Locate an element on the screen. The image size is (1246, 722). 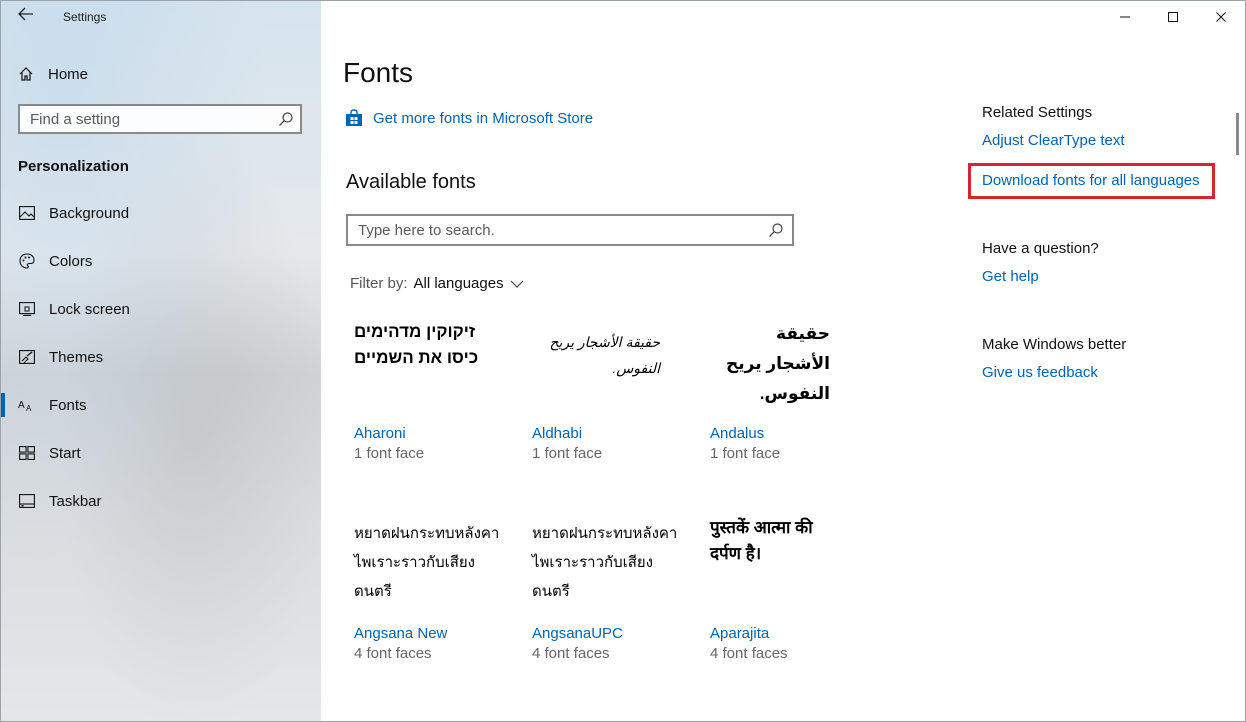
app-title: Settings is located at coordinates (85, 17).